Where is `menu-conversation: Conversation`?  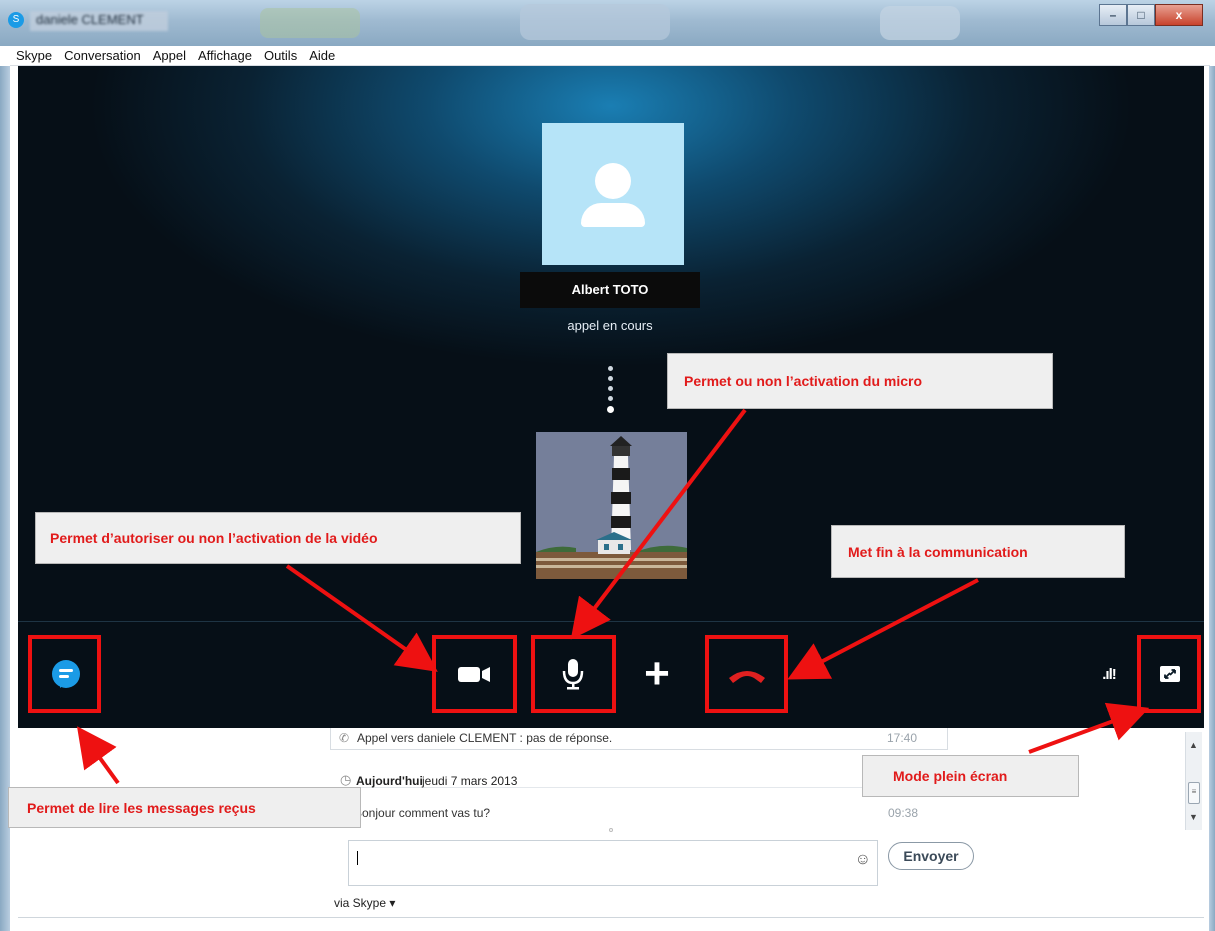
menu-conversation: Conversation is located at coordinates (102, 56).